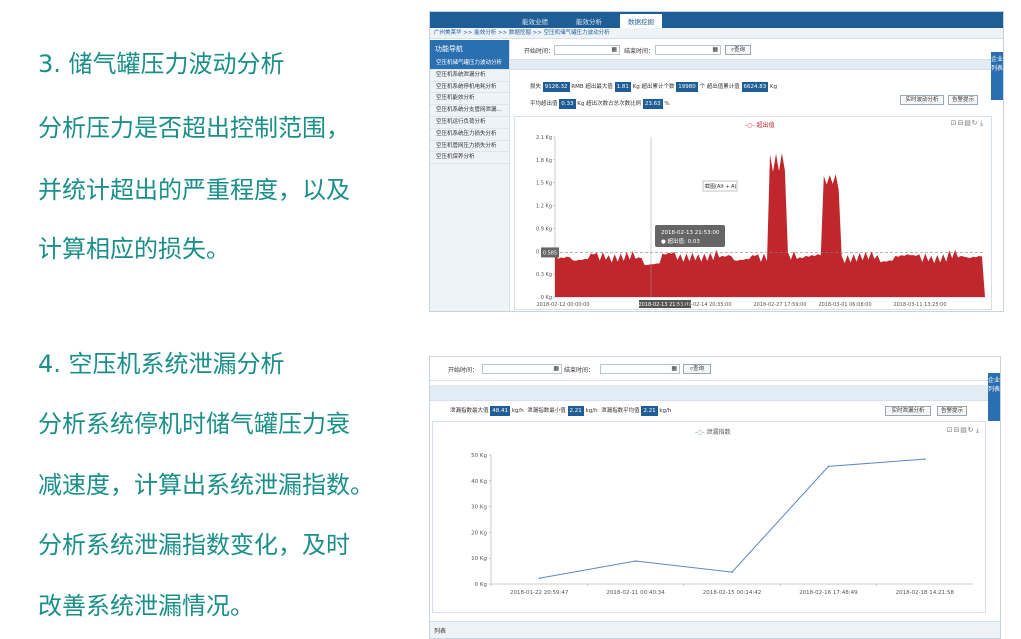 Image resolution: width=1021 pixels, height=639 pixels. What do you see at coordinates (544, 161) in the screenshot?
I see `y-tick-label: 1.8 Kg` at bounding box center [544, 161].